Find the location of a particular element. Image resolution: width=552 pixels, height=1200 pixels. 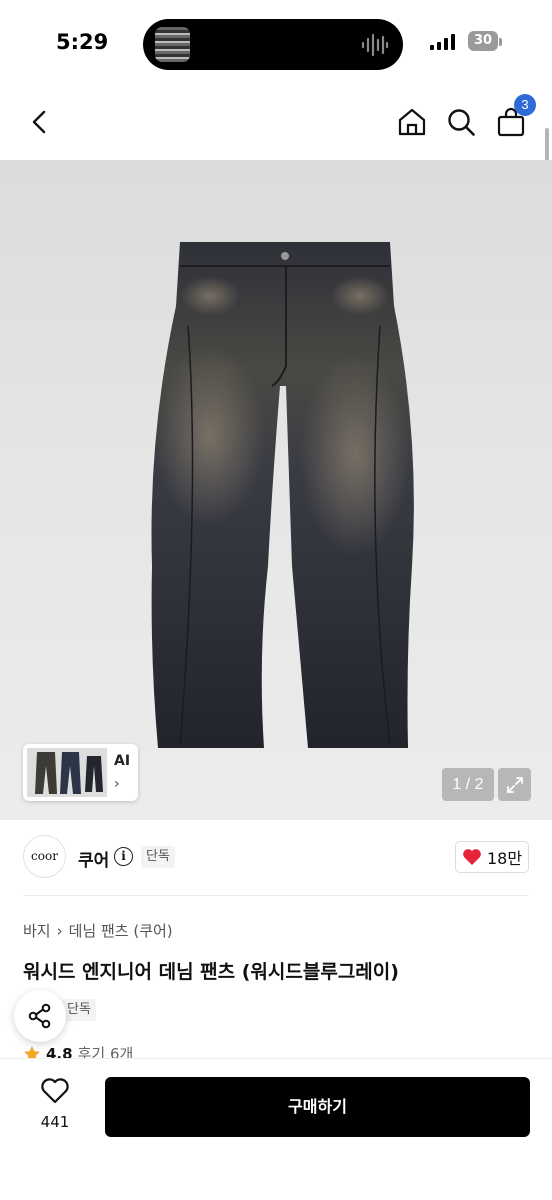

brand-like-count: 18만 is located at coordinates (504, 858).